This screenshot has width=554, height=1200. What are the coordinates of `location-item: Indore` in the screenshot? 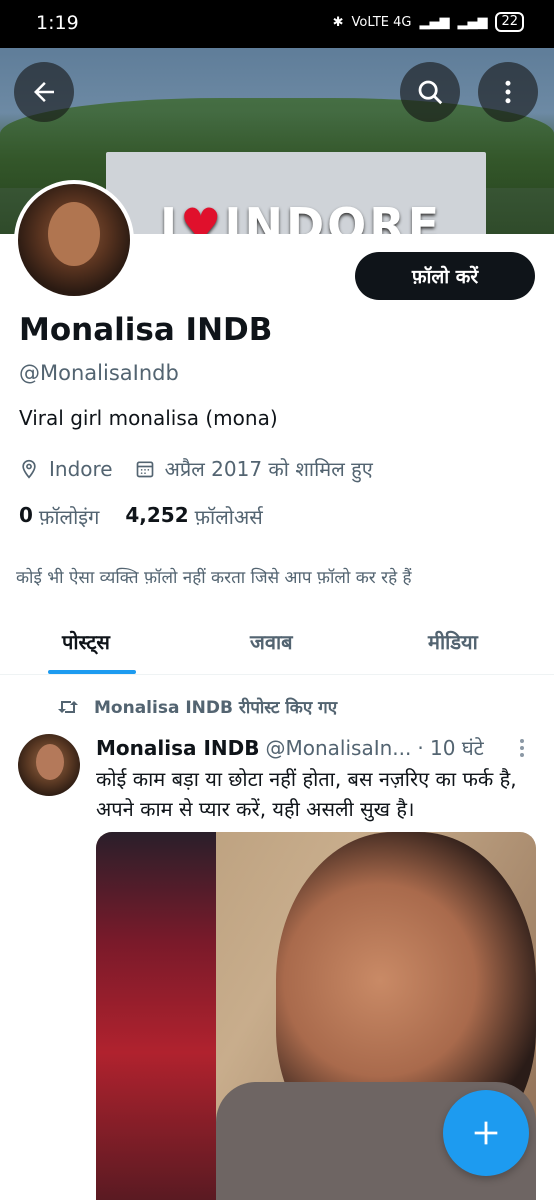 It's located at (66, 469).